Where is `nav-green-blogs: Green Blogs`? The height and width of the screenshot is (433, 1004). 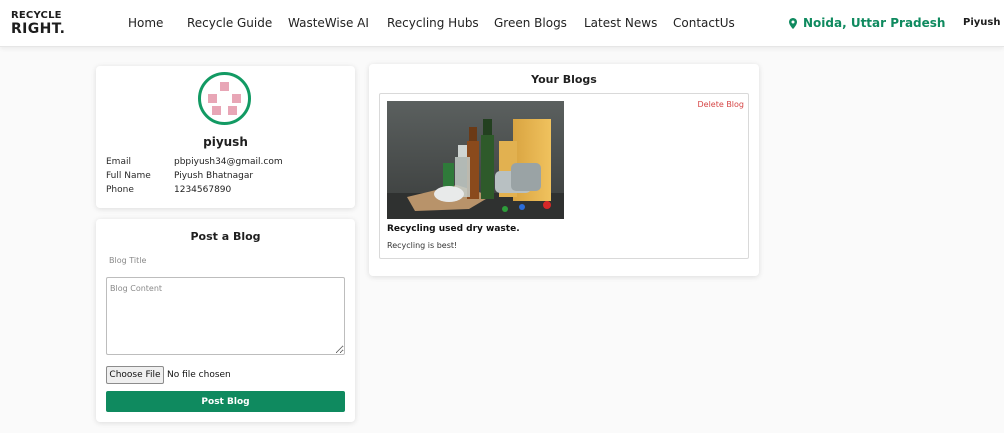 nav-green-blogs: Green Blogs is located at coordinates (530, 23).